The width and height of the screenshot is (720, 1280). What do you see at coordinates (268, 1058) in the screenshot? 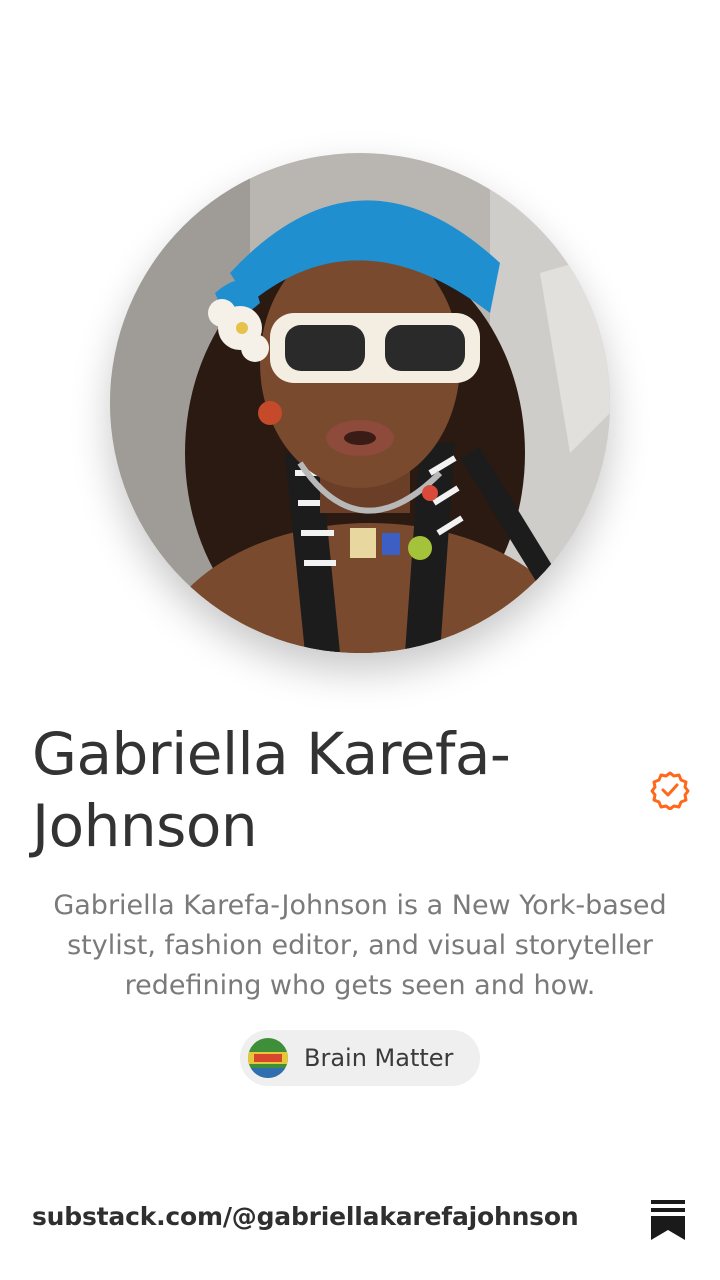
I see `publication-logo-icon` at bounding box center [268, 1058].